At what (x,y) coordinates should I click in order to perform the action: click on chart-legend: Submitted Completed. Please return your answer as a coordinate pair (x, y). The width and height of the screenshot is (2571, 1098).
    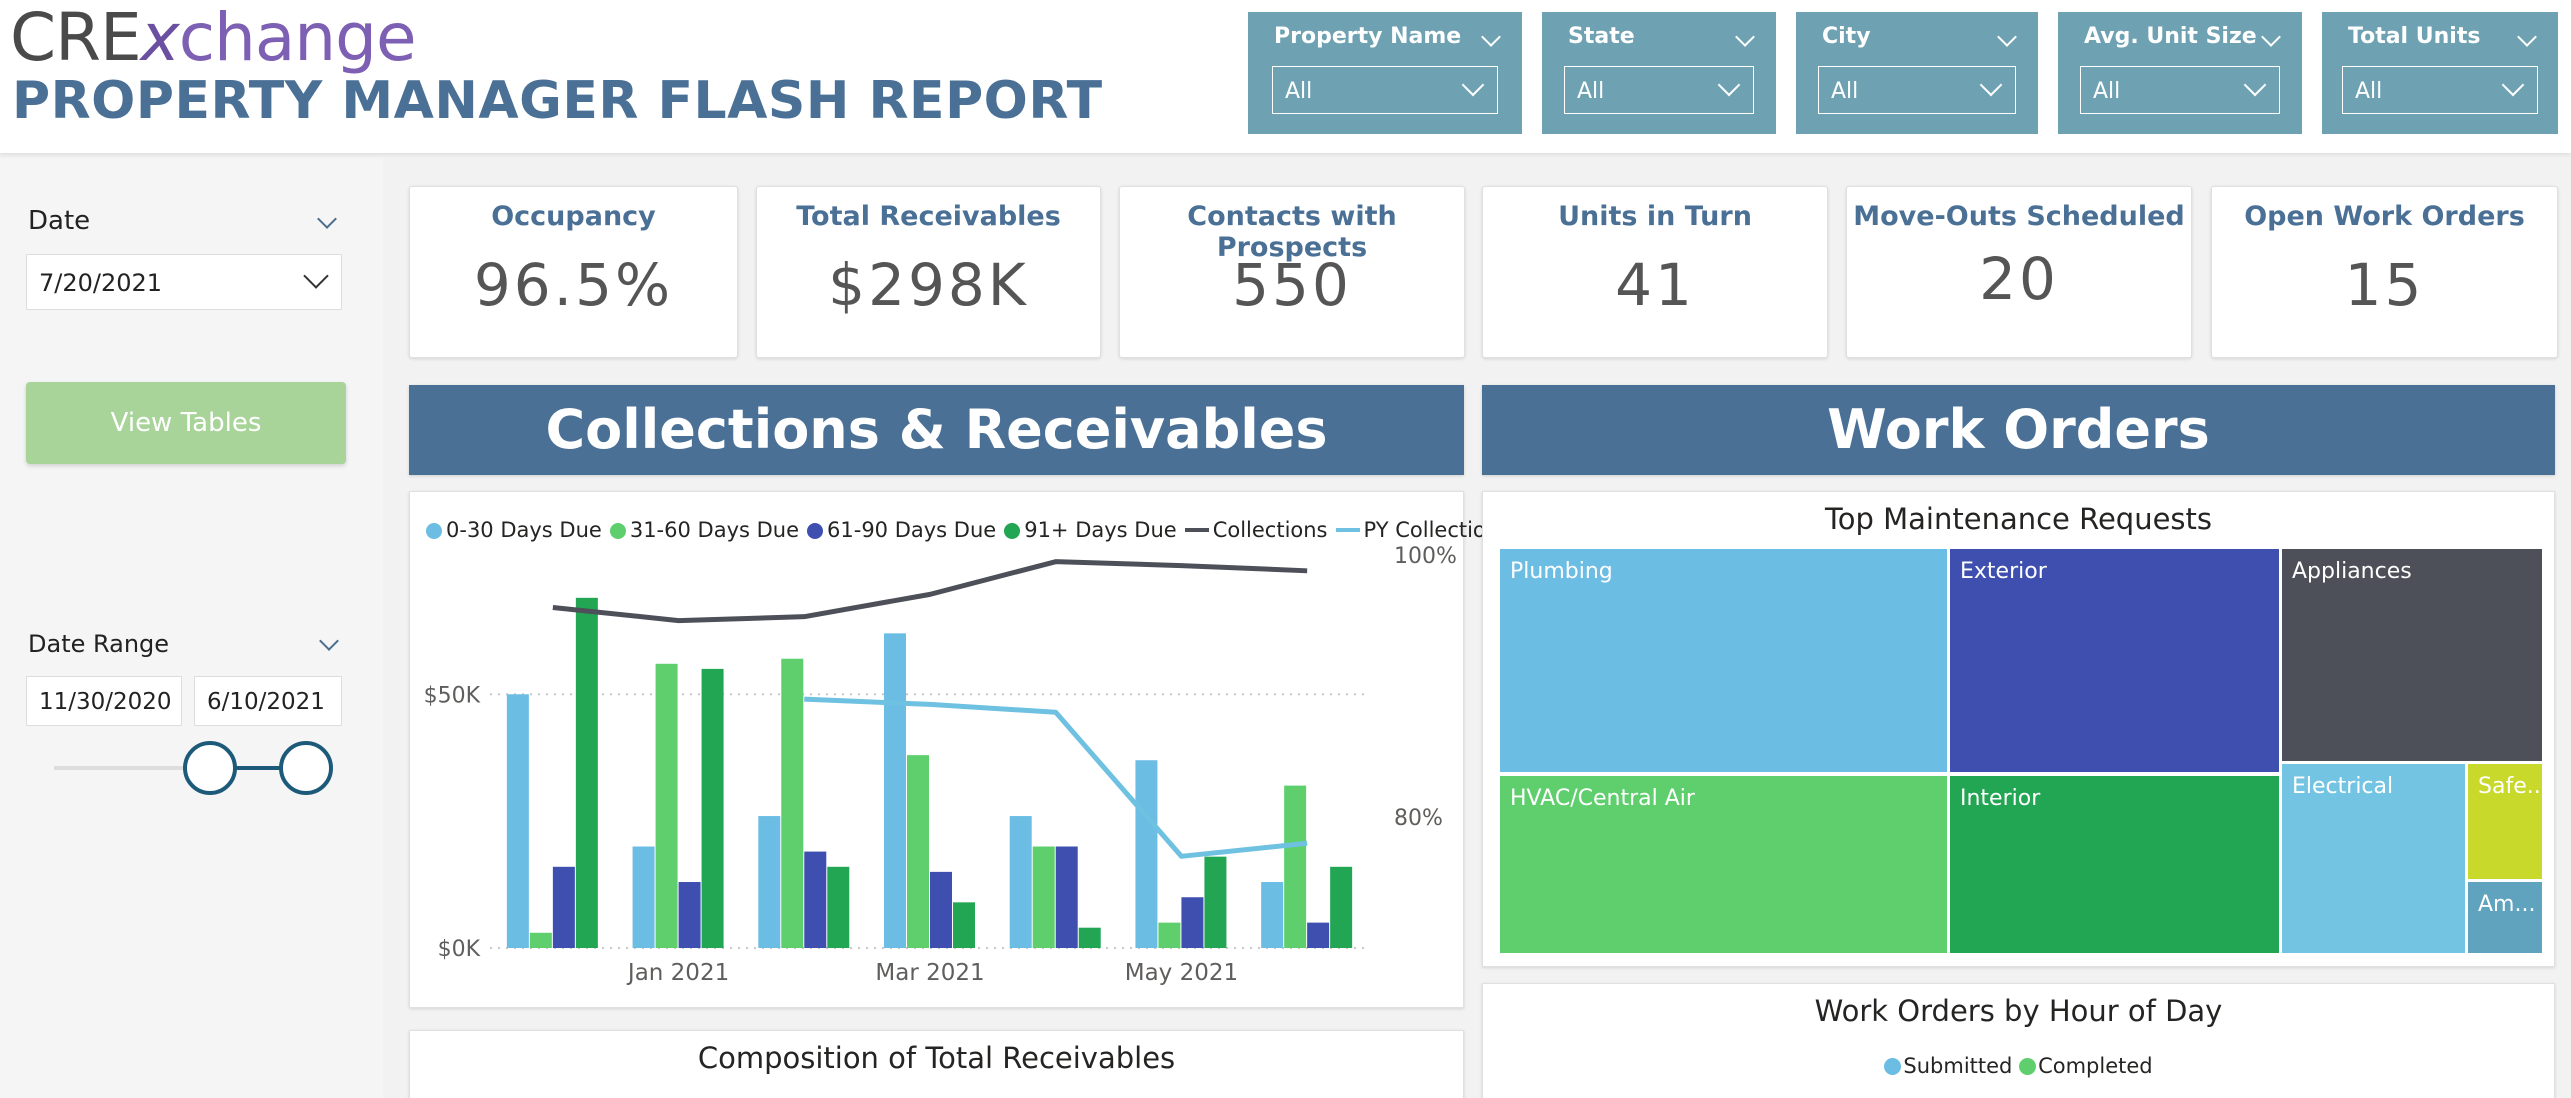
    Looking at the image, I should click on (2018, 1066).